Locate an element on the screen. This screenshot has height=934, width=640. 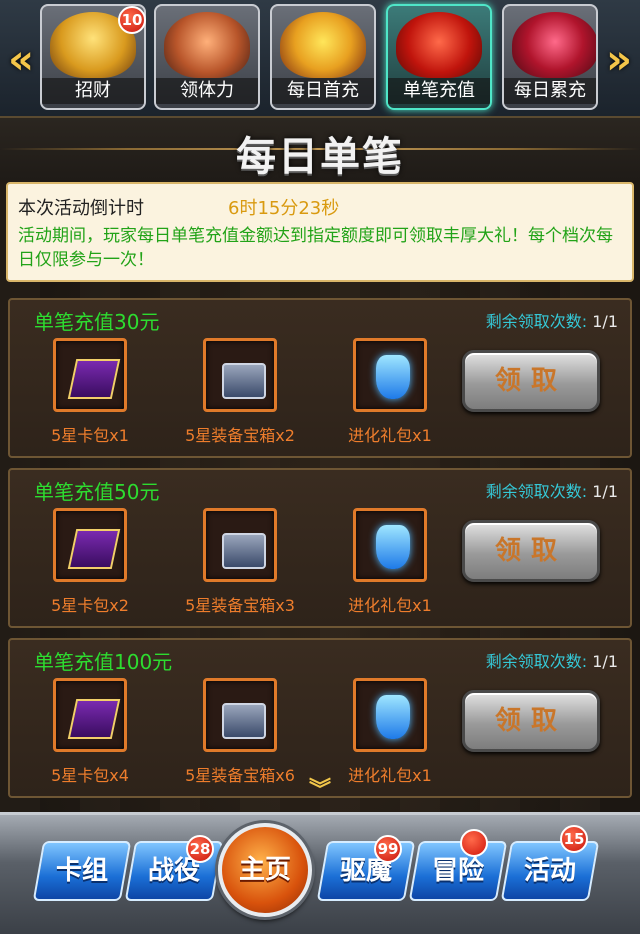
nav-adventure-badge is located at coordinates (474, 843).